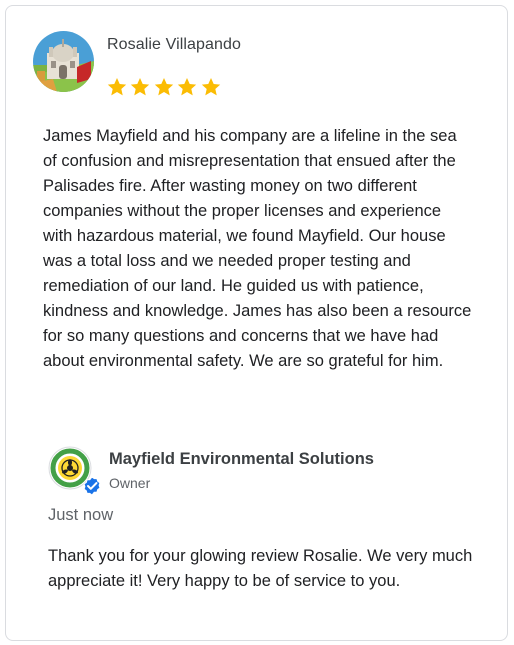 This screenshot has width=514, height=645. Describe the element at coordinates (74, 471) in the screenshot. I see `business-logo` at that location.